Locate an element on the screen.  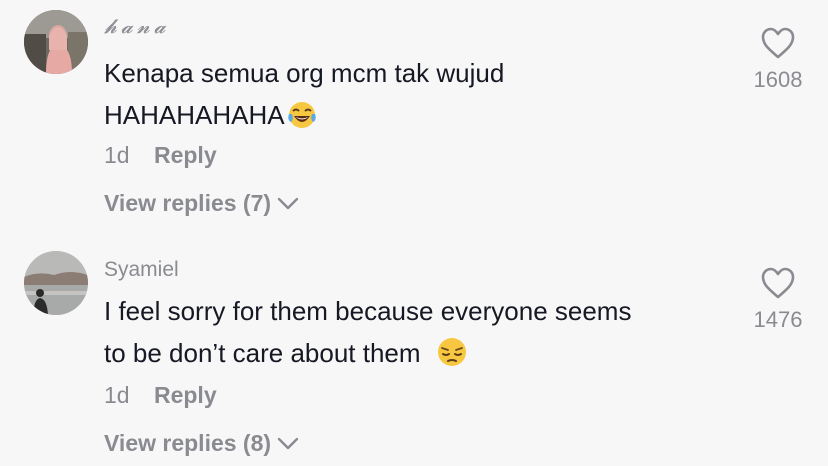
comment-text-fragment: HAHAHAHAHA is located at coordinates (194, 115).